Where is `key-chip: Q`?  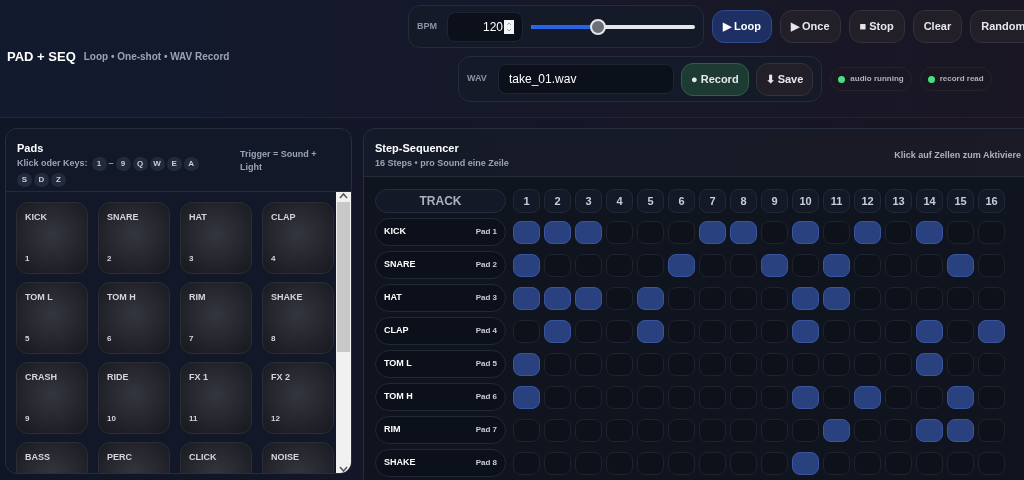 key-chip: Q is located at coordinates (140, 163).